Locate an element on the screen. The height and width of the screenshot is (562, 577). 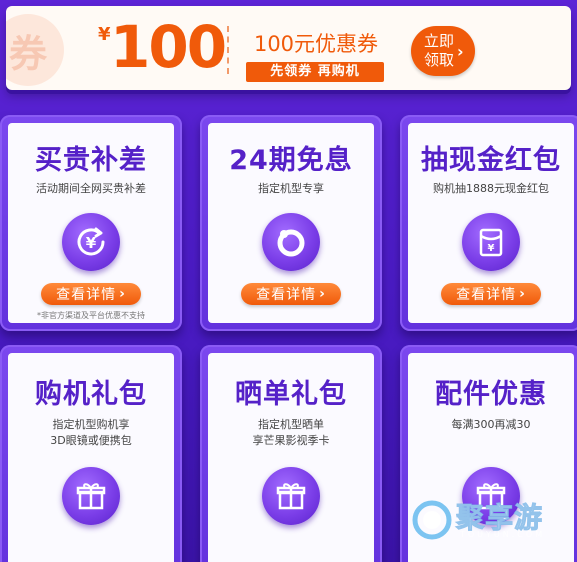
claim-coupon-button: 立即领取 › is located at coordinates (443, 51).